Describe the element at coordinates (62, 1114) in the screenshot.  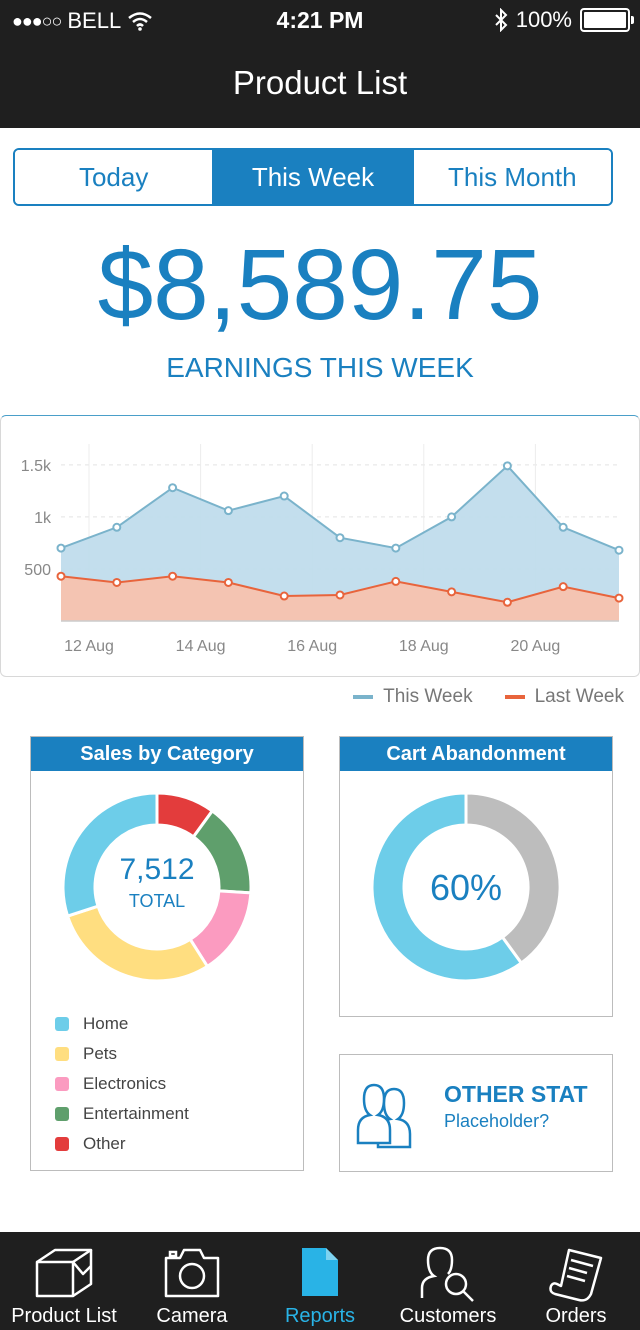
I see `category-swatch-entertainment` at that location.